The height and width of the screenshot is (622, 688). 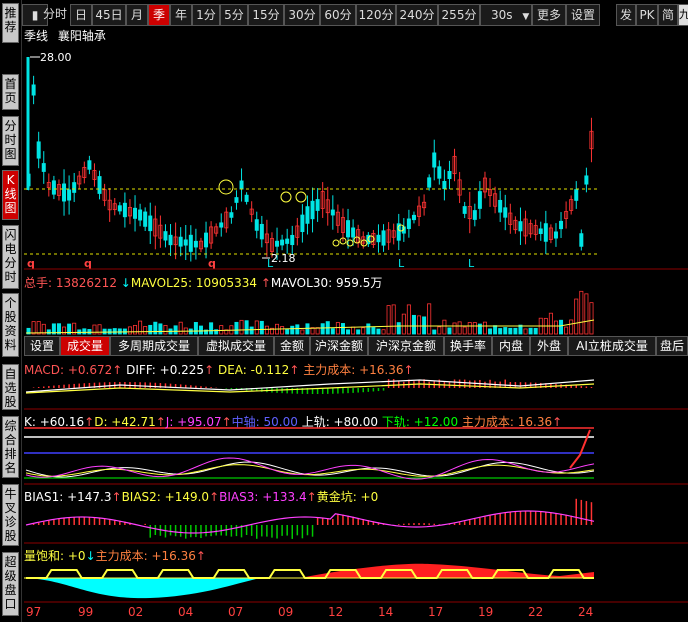 What do you see at coordinates (485, 612) in the screenshot?
I see `x-axis-tick-label: 19` at bounding box center [485, 612].